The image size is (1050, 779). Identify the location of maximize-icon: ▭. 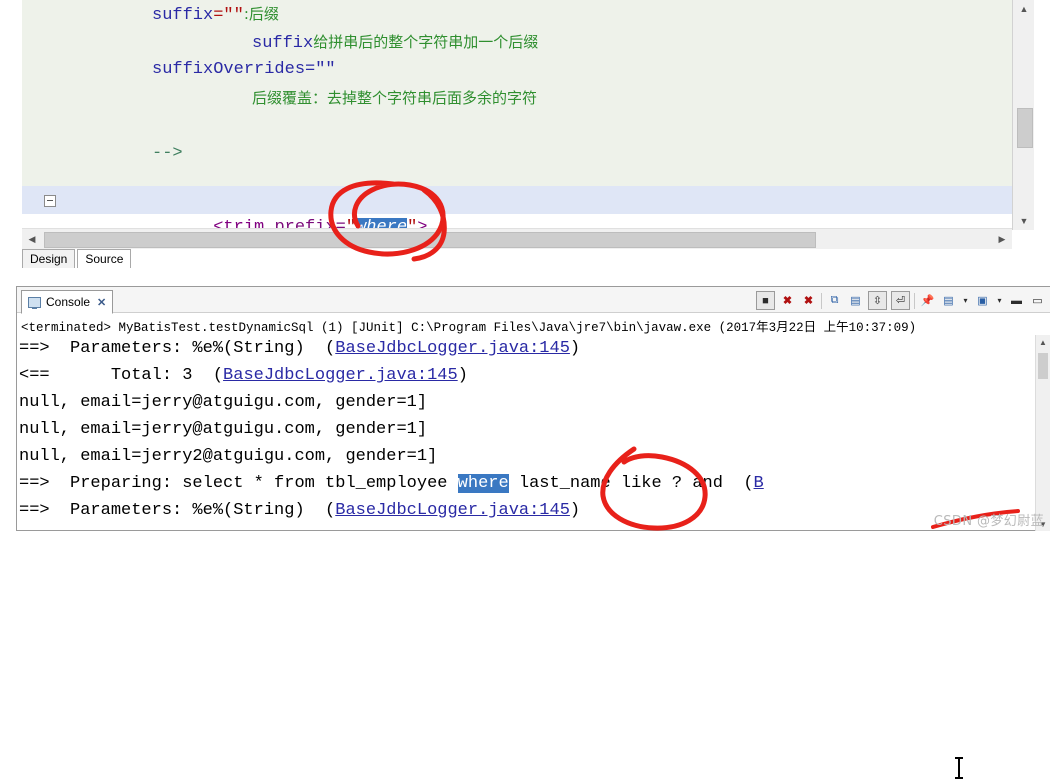
(1037, 300).